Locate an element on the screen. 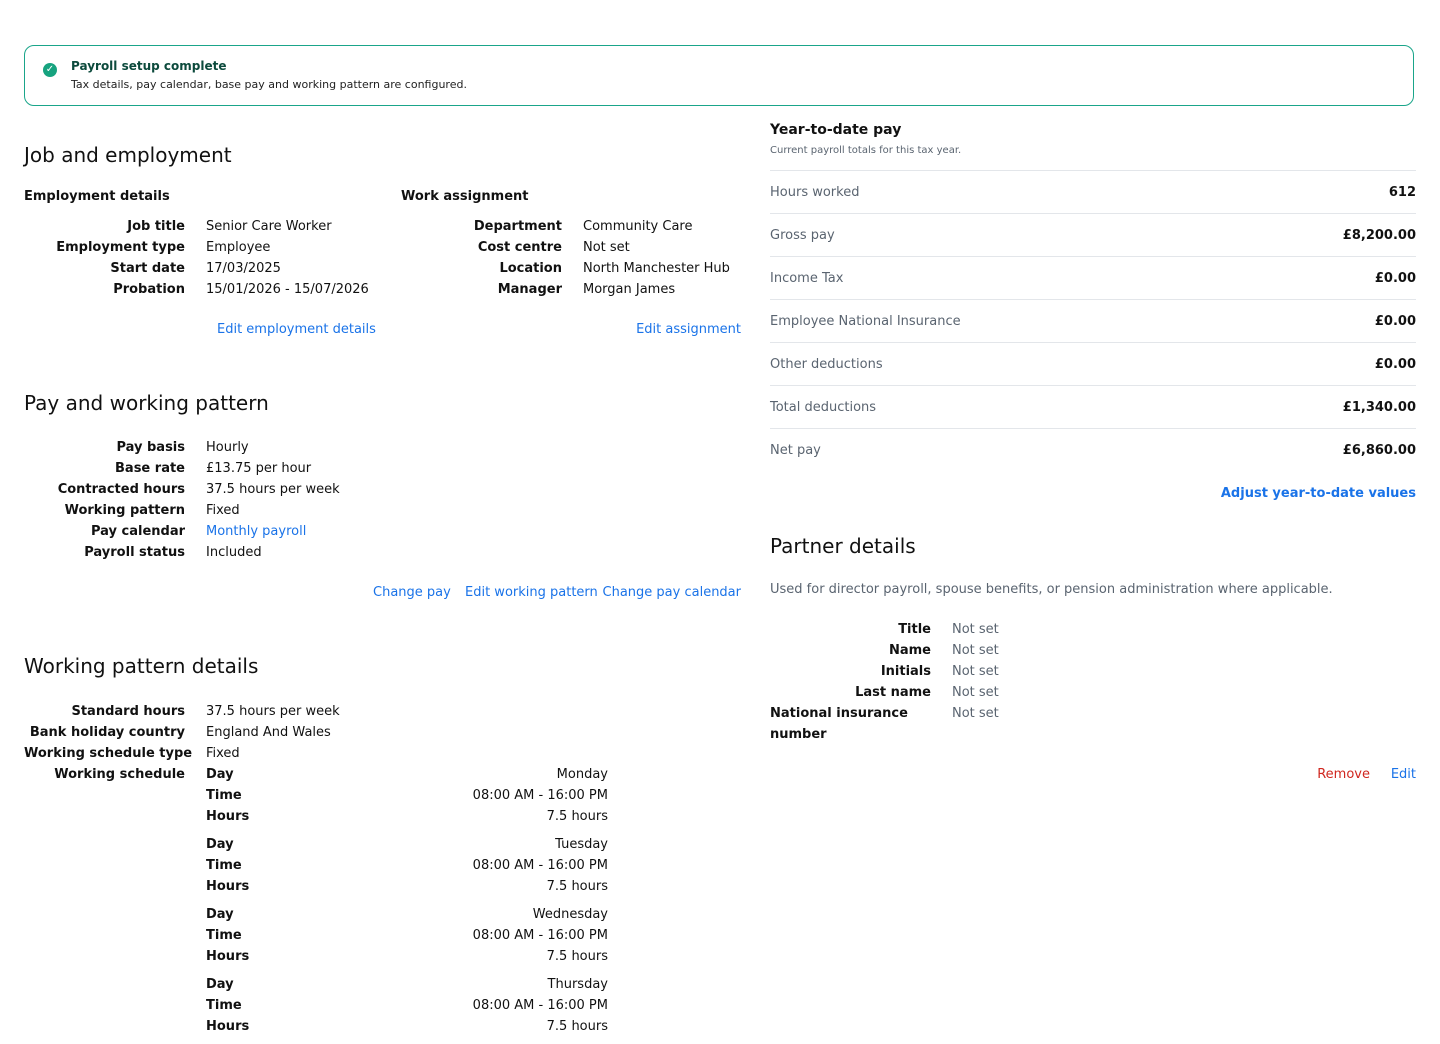 This screenshot has width=1440, height=1044. ytd-title: Year-to-date pay is located at coordinates (836, 130).